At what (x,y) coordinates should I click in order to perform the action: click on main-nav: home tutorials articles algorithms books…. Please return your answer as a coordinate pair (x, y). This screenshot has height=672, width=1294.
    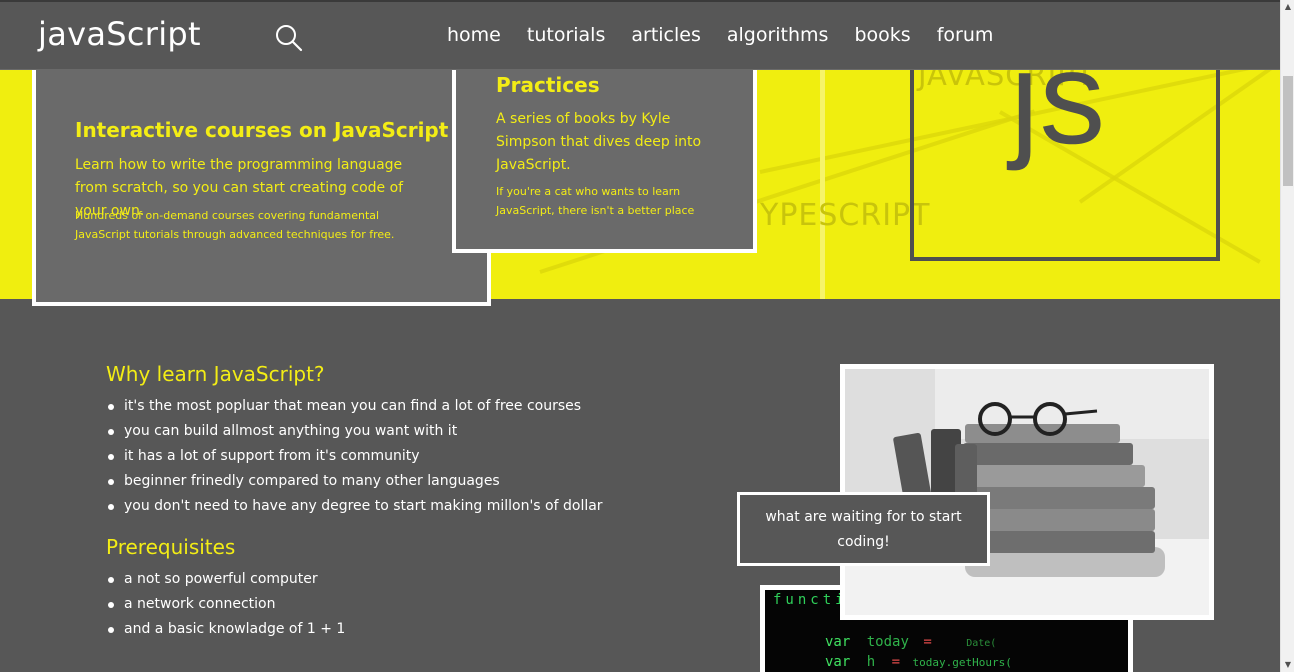
    Looking at the image, I should click on (733, 35).